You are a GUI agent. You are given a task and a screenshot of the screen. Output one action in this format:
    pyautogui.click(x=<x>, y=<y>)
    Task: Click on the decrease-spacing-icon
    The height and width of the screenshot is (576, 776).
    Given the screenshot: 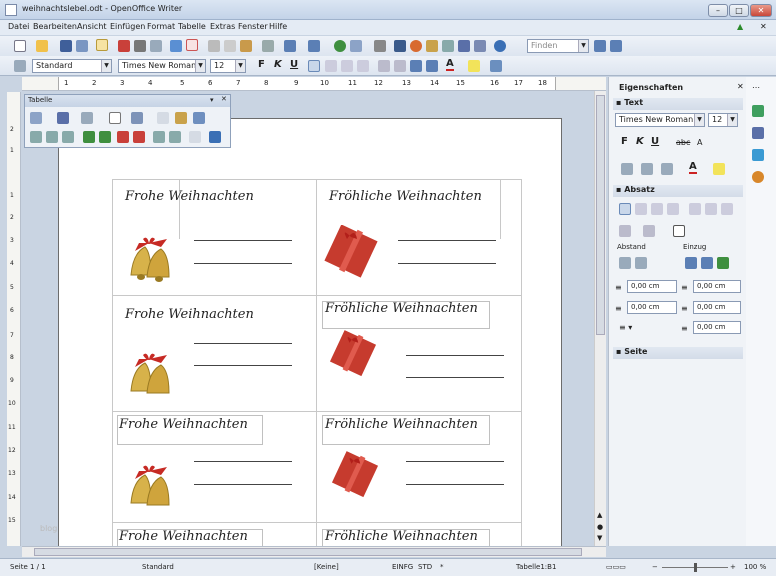 What is the action you would take?
    pyautogui.click(x=641, y=263)
    